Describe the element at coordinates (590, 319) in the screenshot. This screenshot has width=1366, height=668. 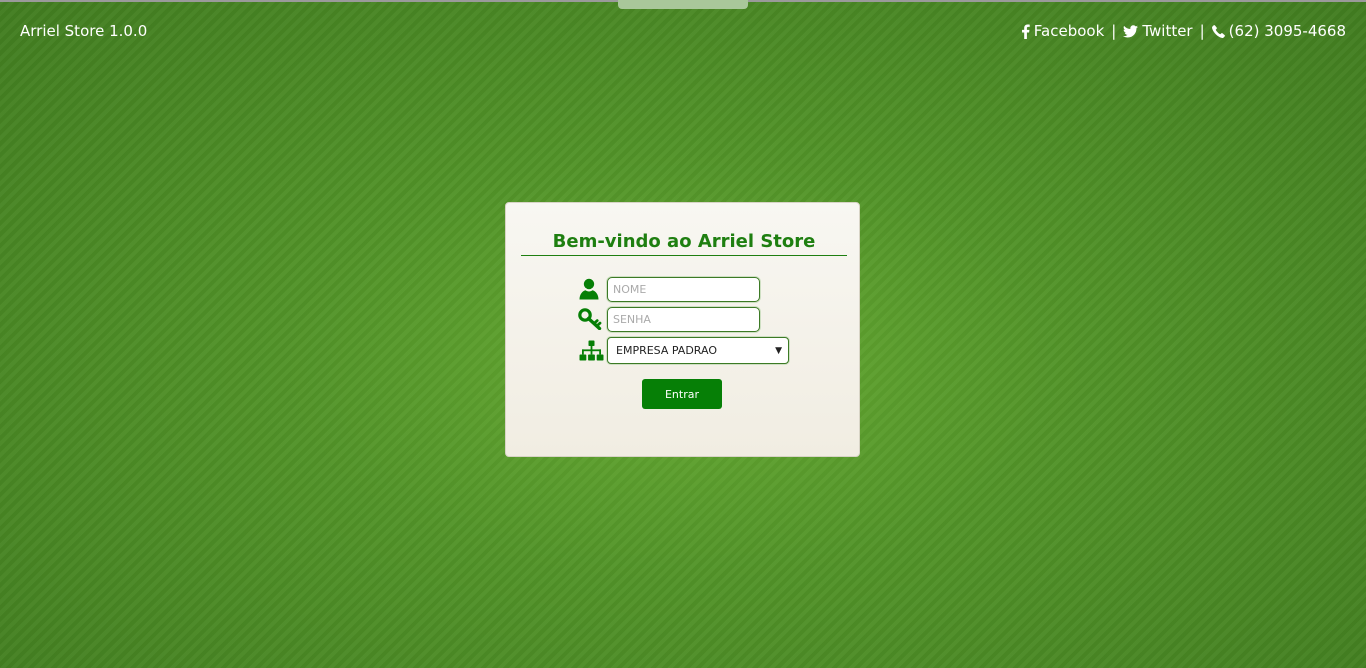
I see `key-icon` at that location.